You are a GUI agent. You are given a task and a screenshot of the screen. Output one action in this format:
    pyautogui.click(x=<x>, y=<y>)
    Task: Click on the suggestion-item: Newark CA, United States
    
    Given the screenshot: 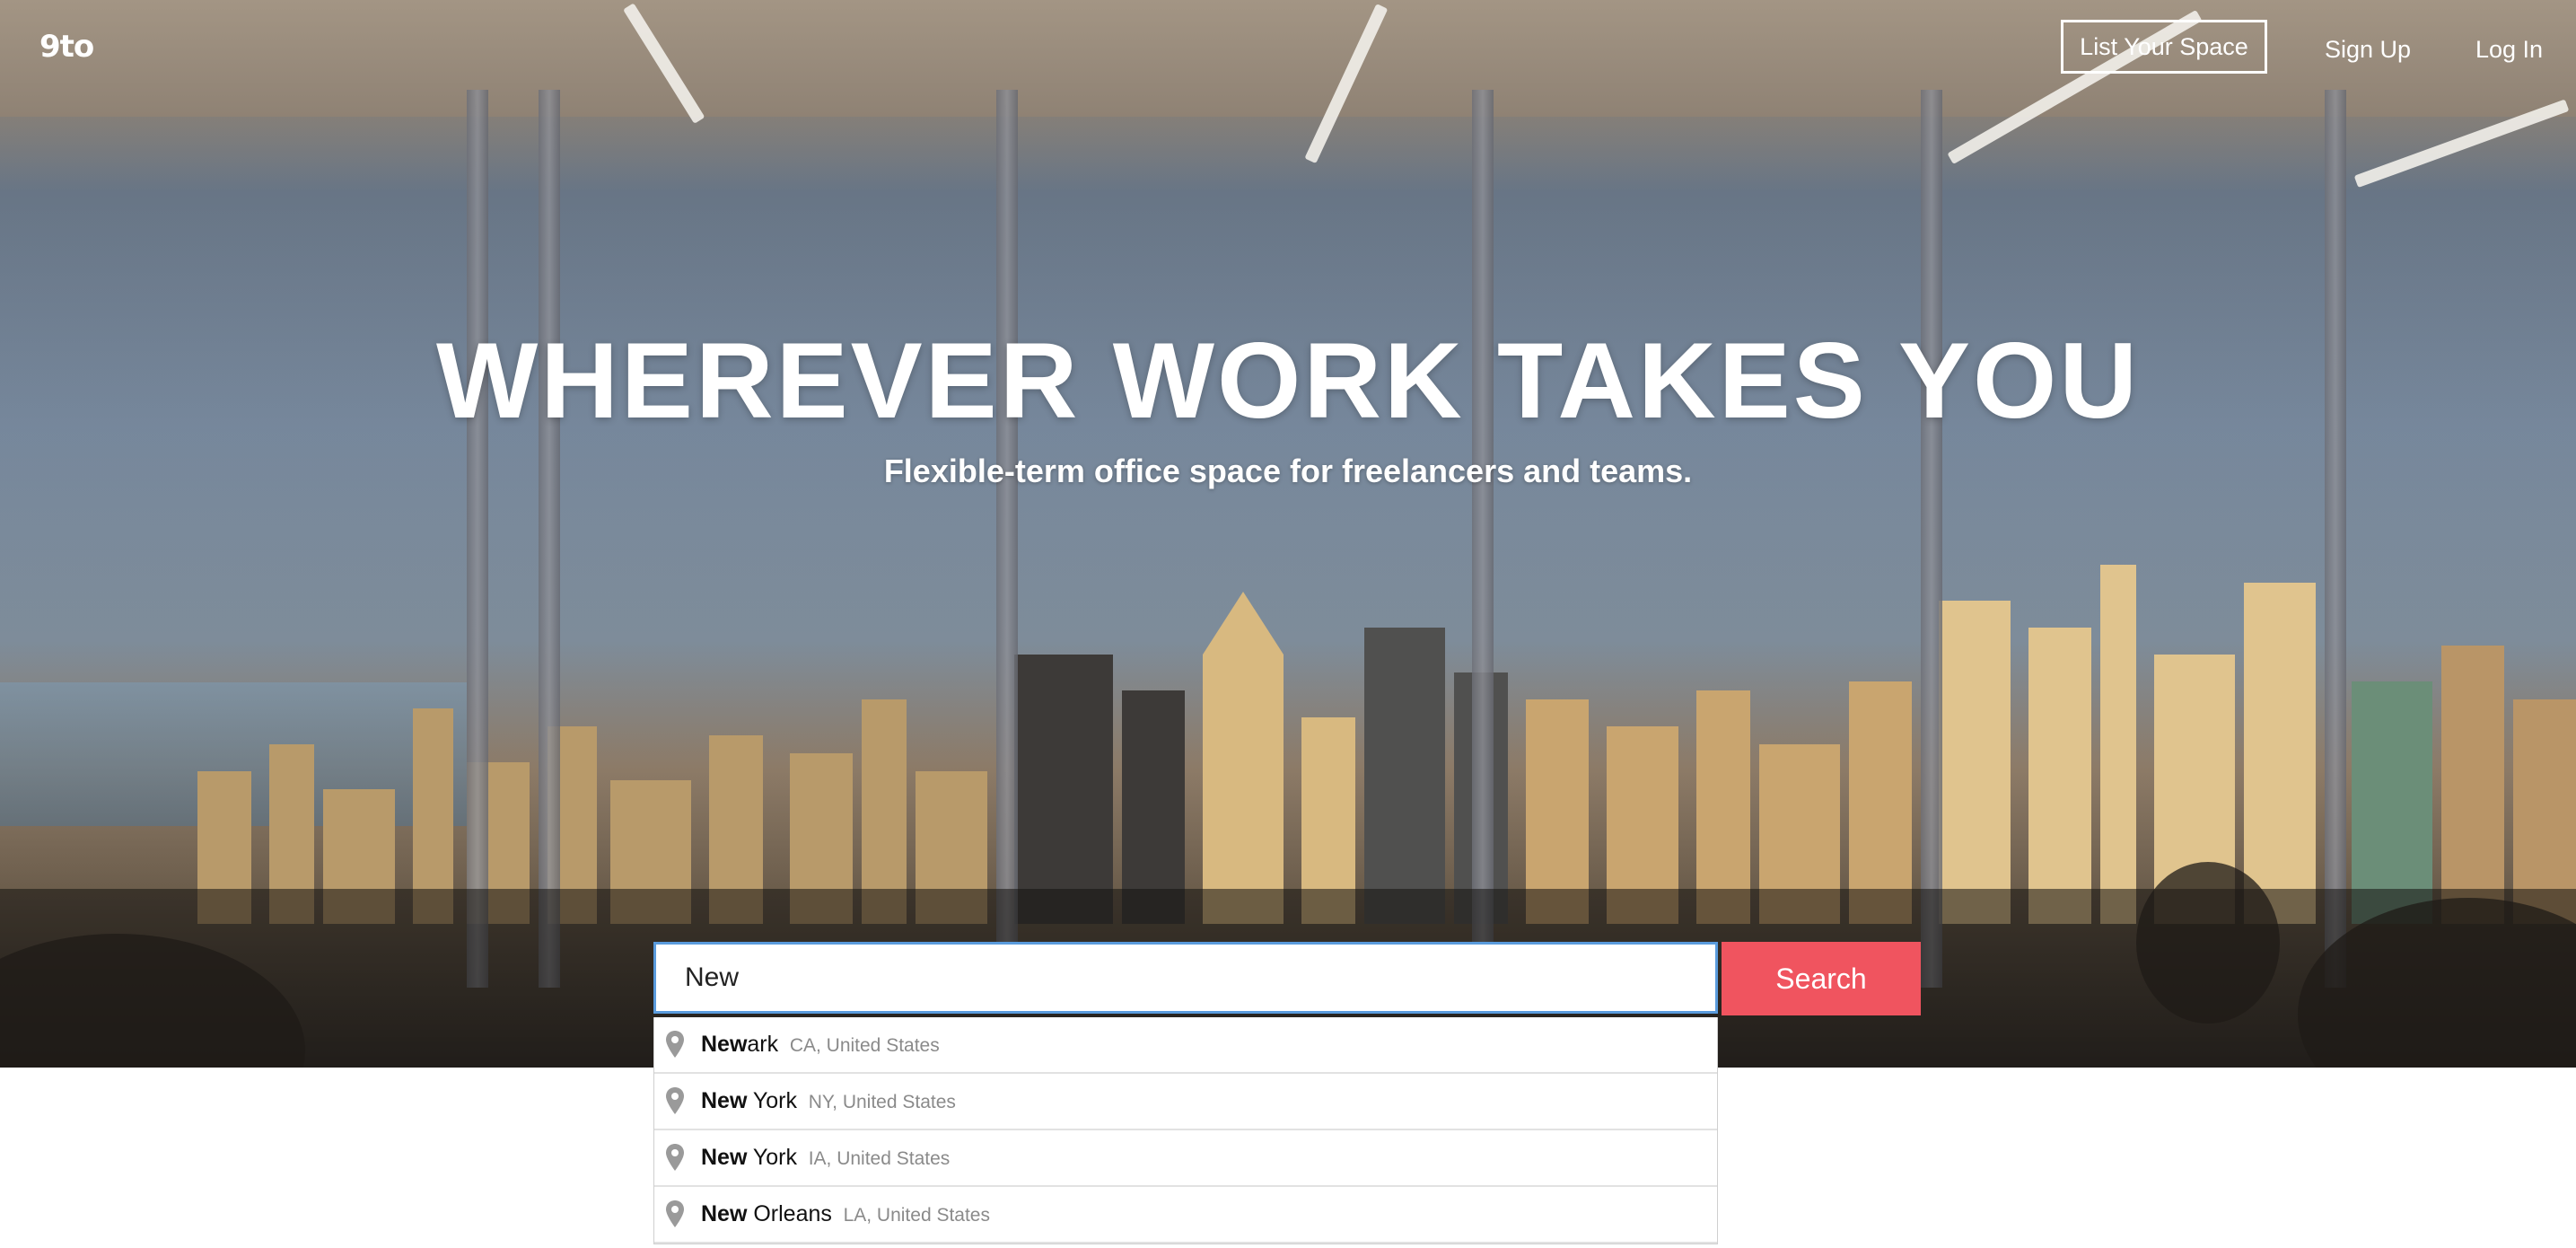 What is the action you would take?
    pyautogui.click(x=1185, y=1045)
    